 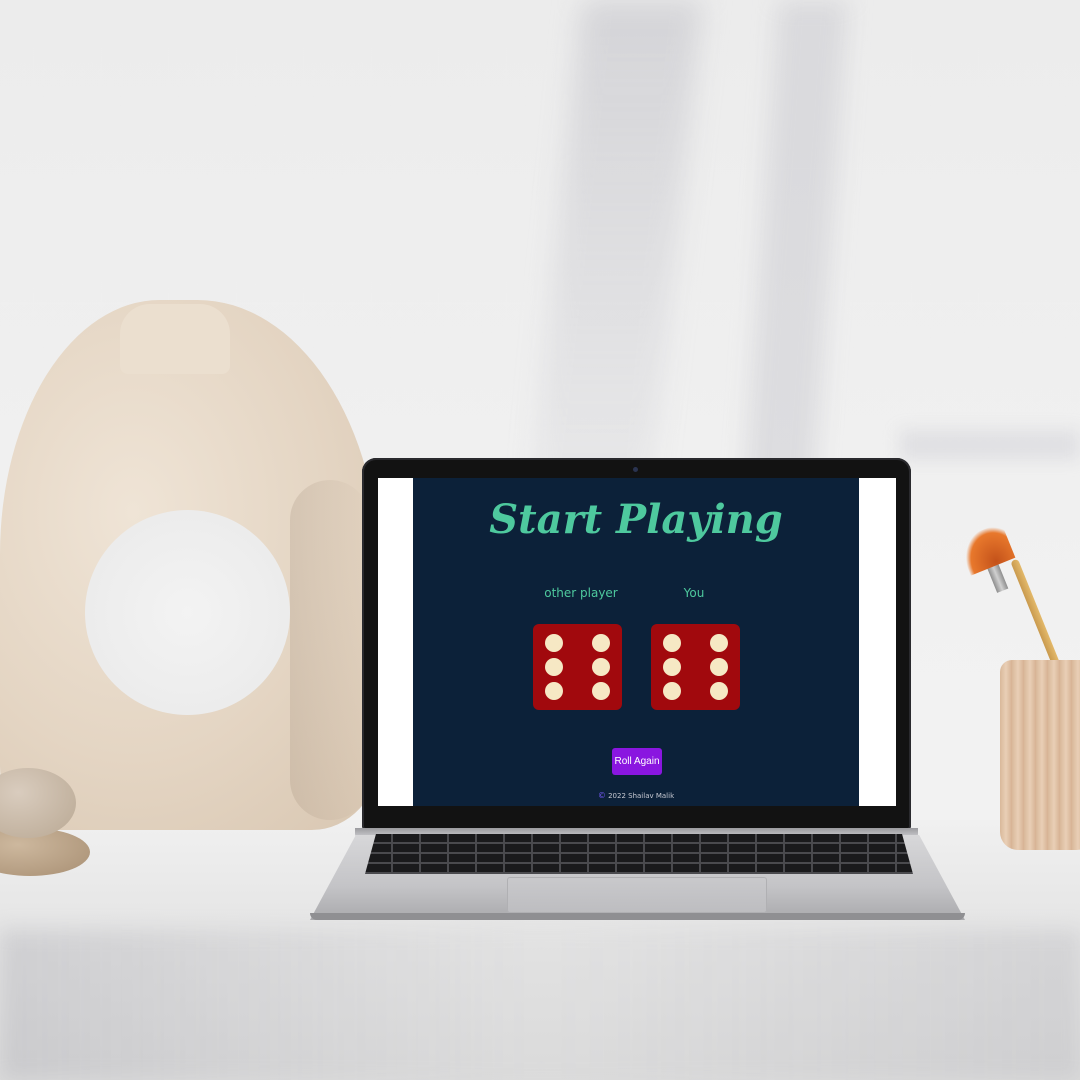 What do you see at coordinates (187, 612) in the screenshot?
I see `vase-hole` at bounding box center [187, 612].